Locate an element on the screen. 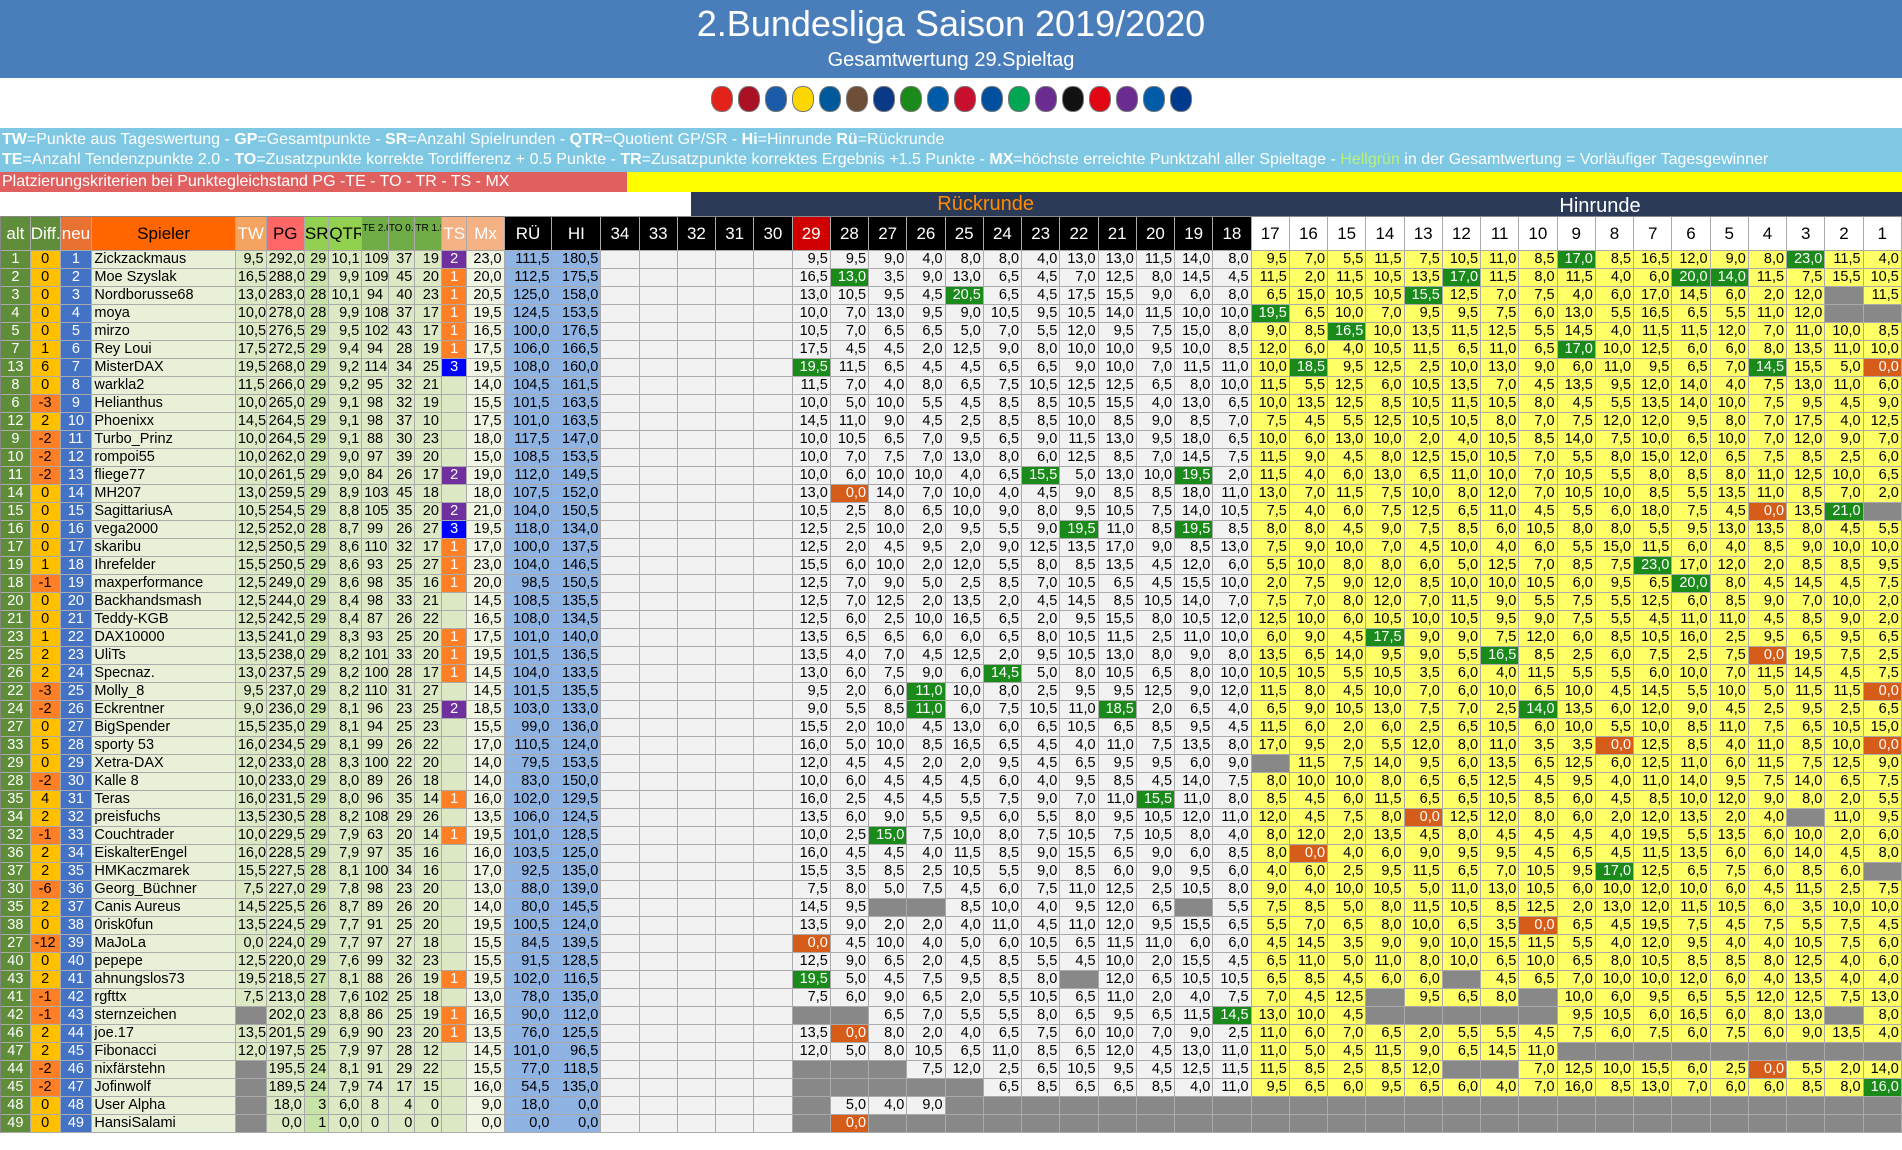 This screenshot has width=1902, height=1150. te-value: 86 is located at coordinates (375, 1016).